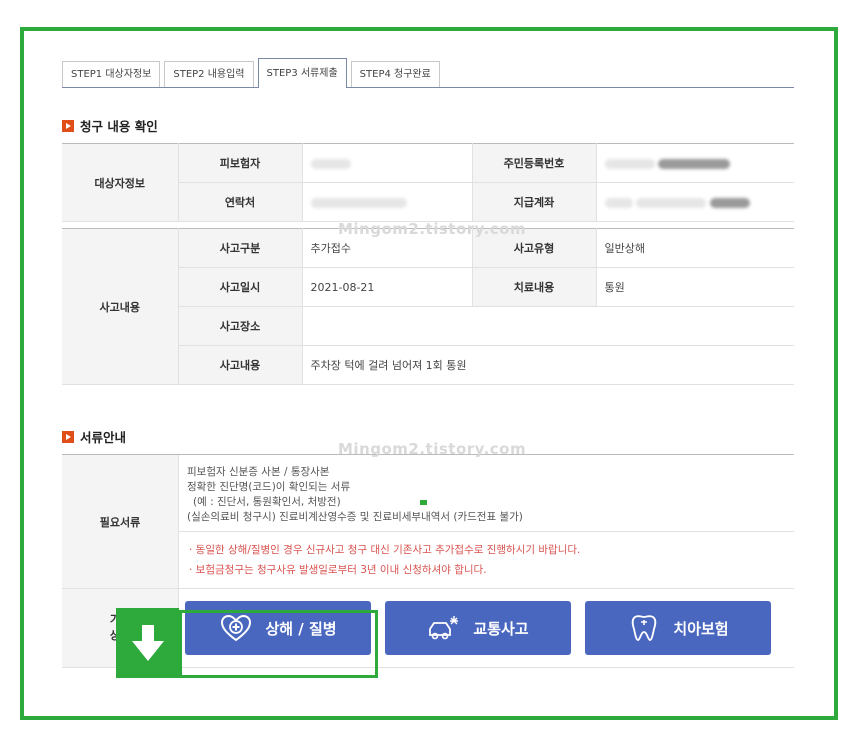 The height and width of the screenshot is (739, 860). What do you see at coordinates (258, 472) in the screenshot?
I see `list-item: 피보험자 신분증 사본 / 통장사본` at bounding box center [258, 472].